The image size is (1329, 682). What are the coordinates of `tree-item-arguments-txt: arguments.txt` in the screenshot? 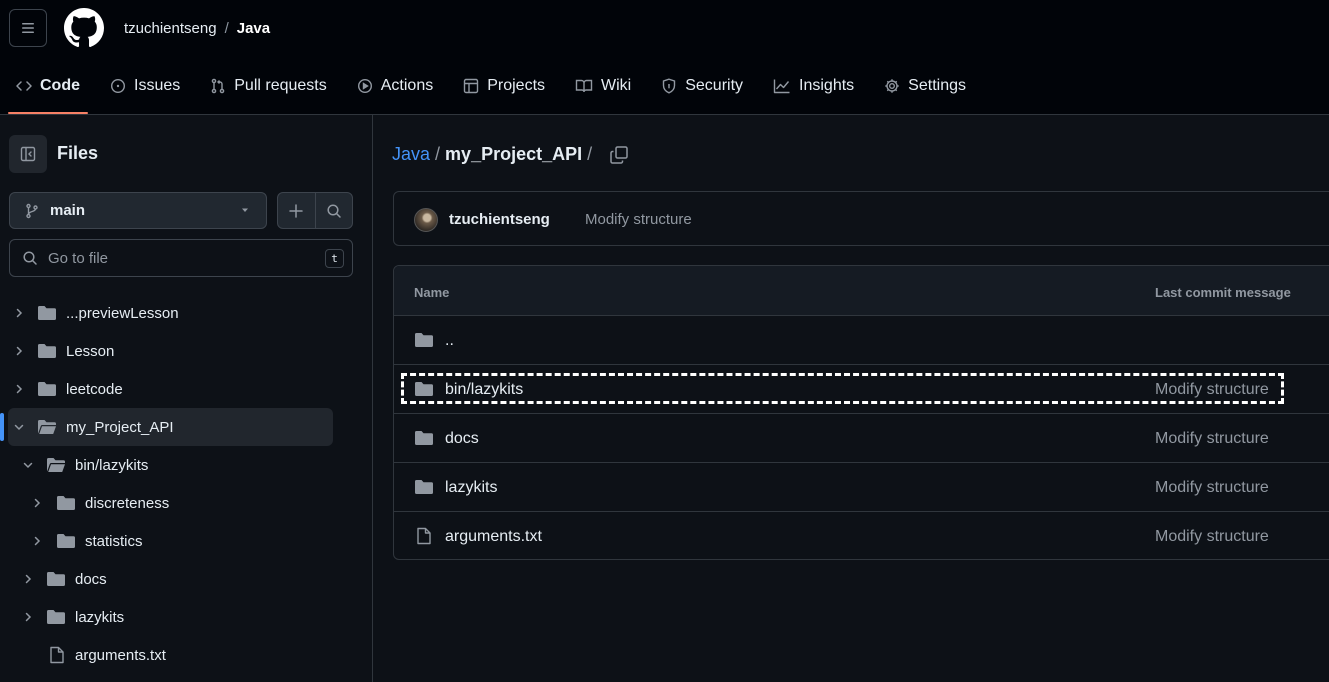 It's located at (166, 655).